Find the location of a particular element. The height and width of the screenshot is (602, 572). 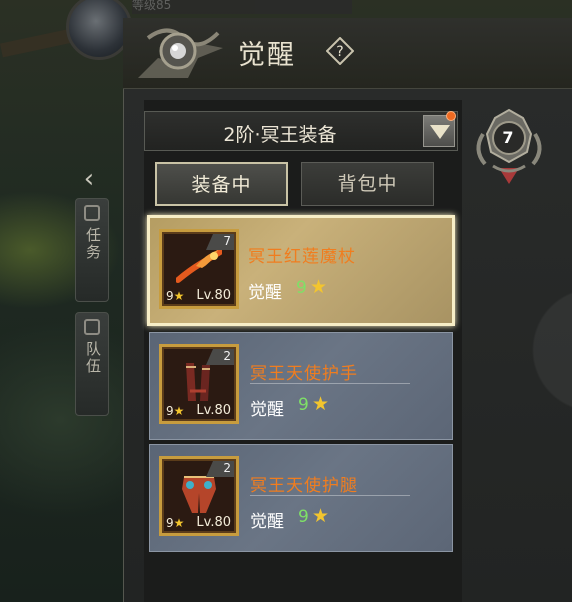

collapse-arrow-icon: ‹ is located at coordinates (89, 179).